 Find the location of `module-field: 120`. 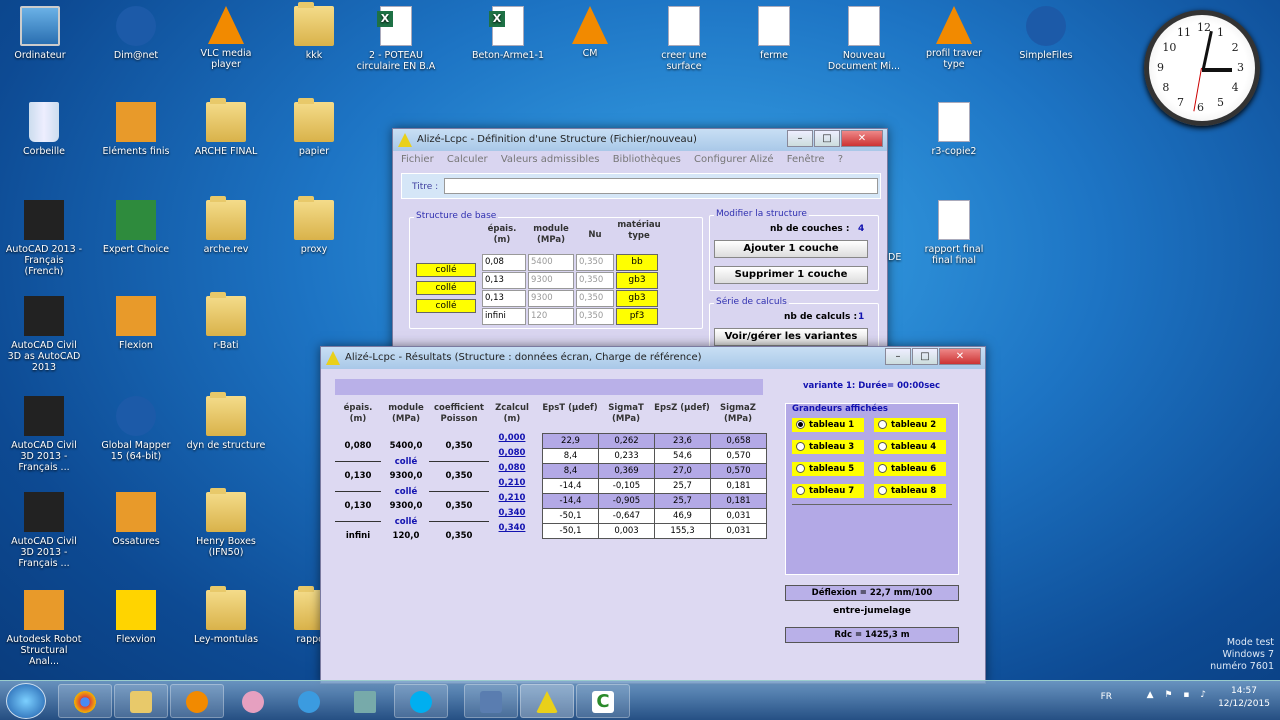

module-field: 120 is located at coordinates (551, 316).